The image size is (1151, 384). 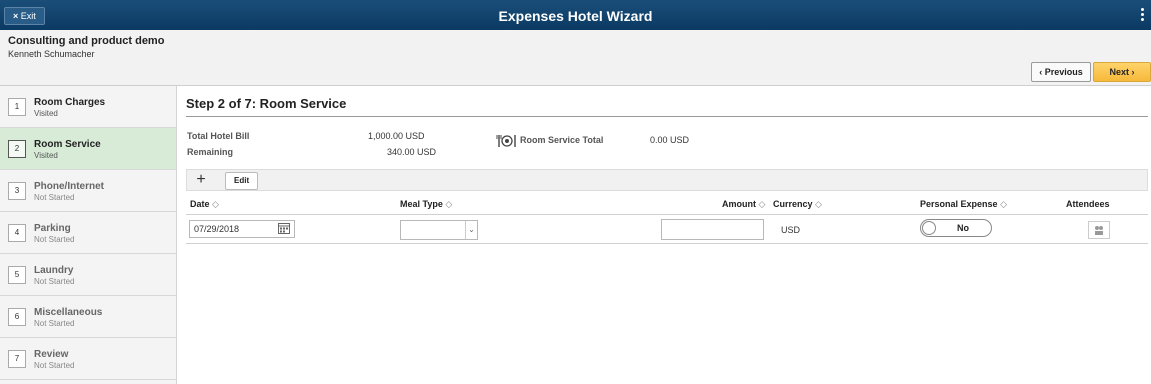 I want to click on total-hotel-bill-label: Total Hotel Bill, so click(x=218, y=136).